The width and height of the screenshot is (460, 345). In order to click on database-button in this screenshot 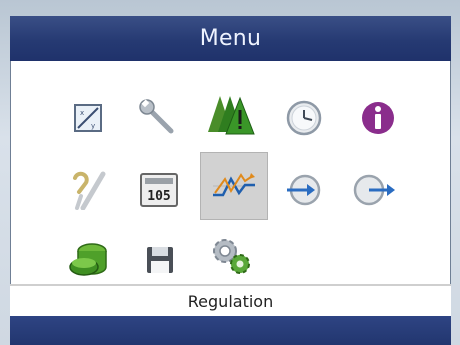, I will do `click(88, 260)`.